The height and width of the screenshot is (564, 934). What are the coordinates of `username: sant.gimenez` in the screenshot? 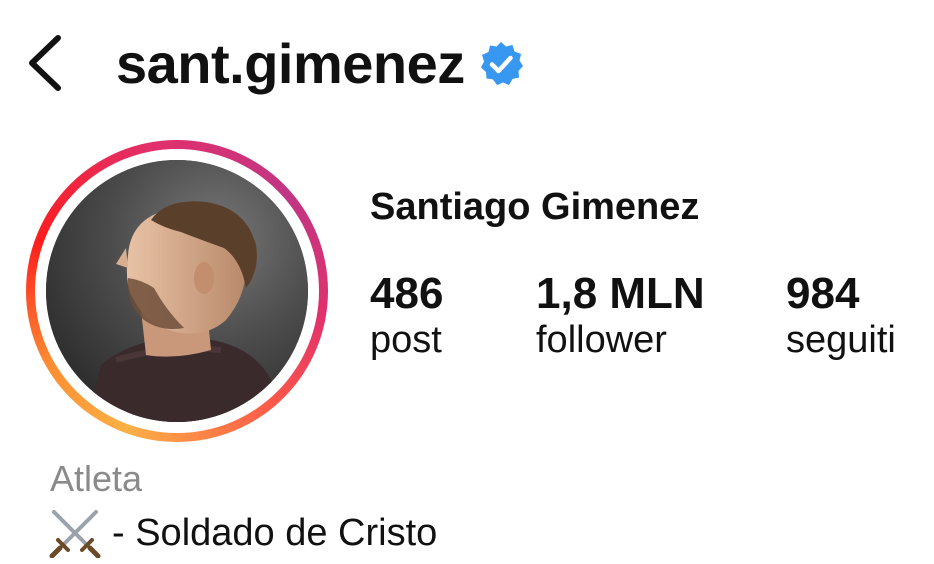 It's located at (290, 63).